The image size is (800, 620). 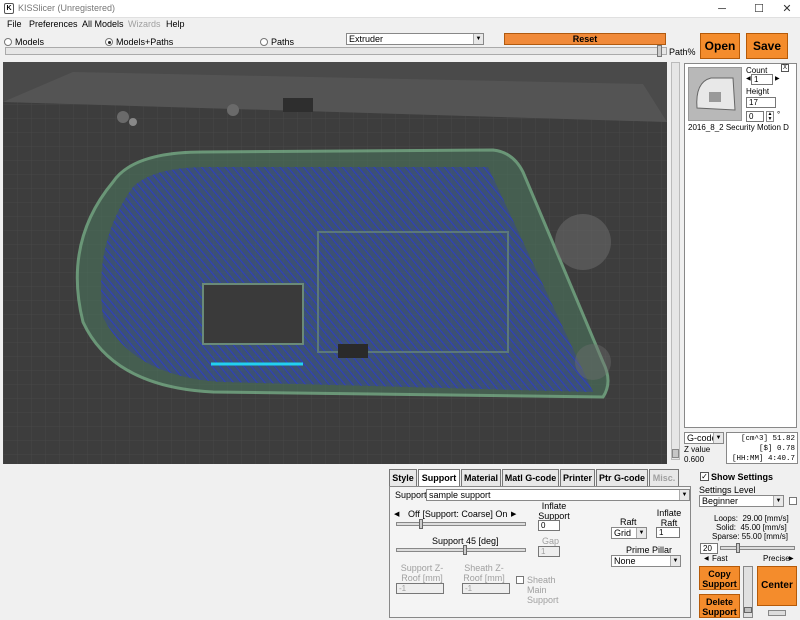 What do you see at coordinates (109, 42) in the screenshot?
I see `radio-selected-icon` at bounding box center [109, 42].